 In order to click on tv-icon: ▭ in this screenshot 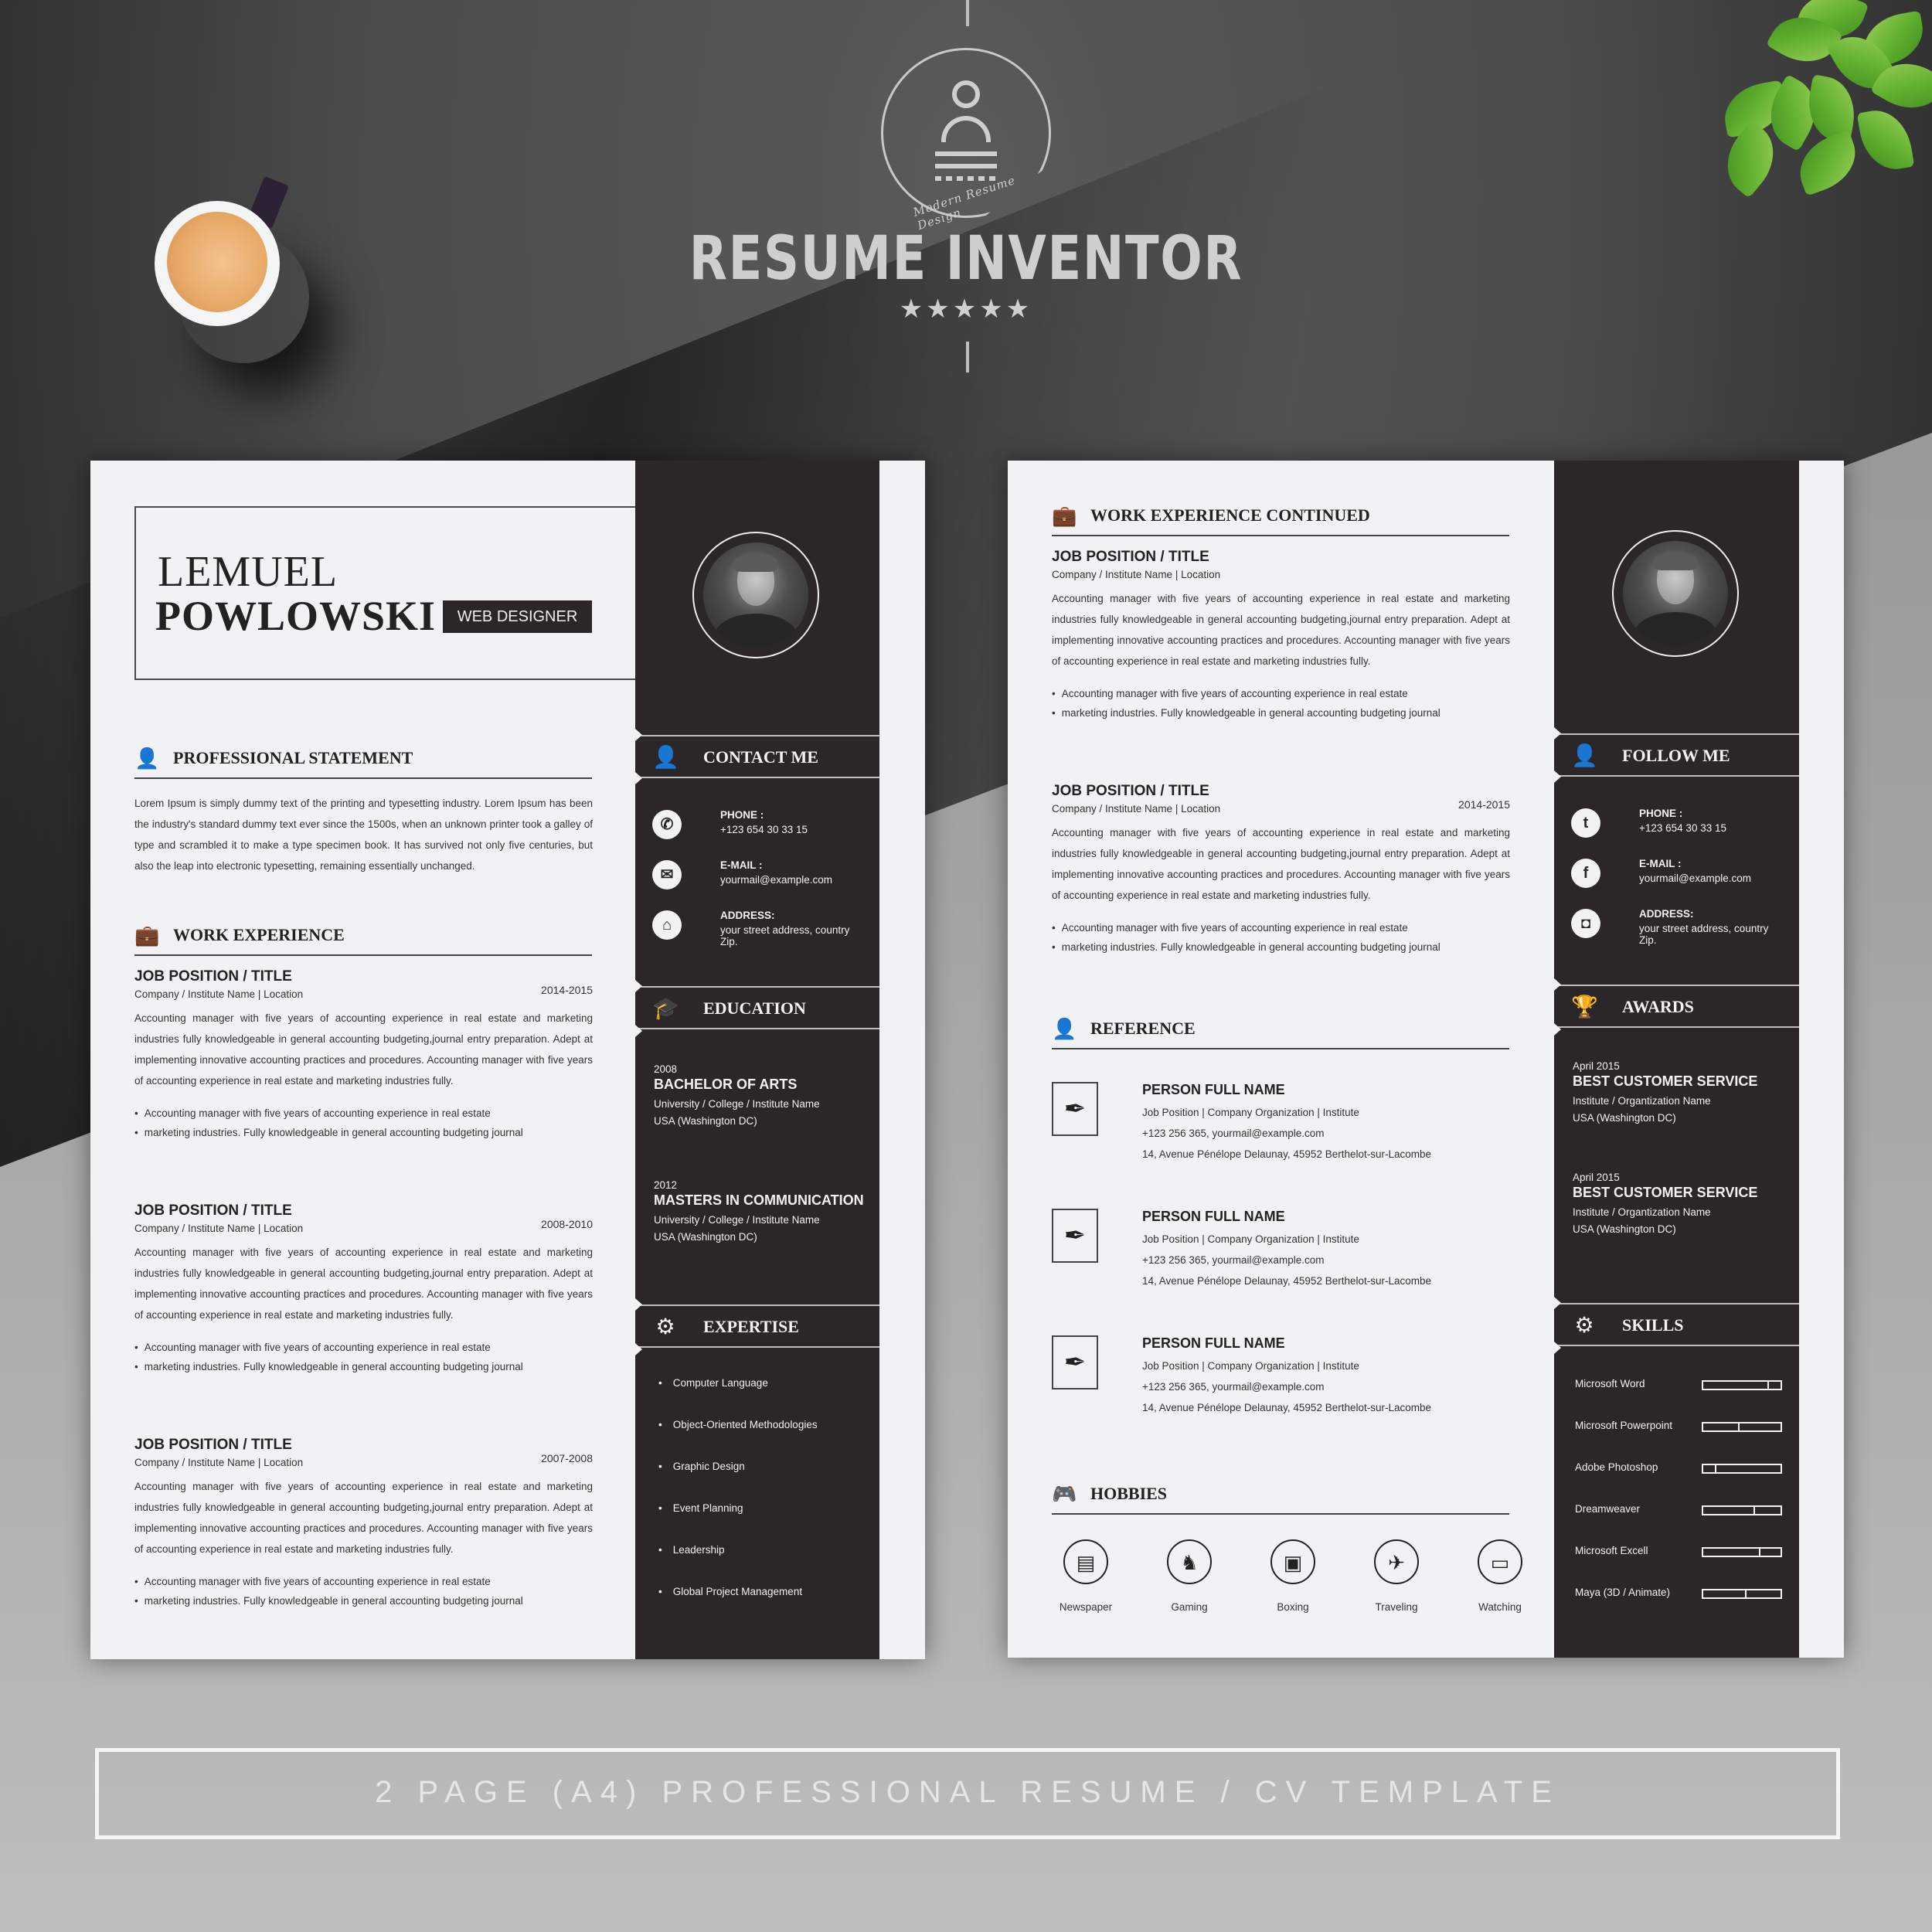, I will do `click(1500, 1561)`.